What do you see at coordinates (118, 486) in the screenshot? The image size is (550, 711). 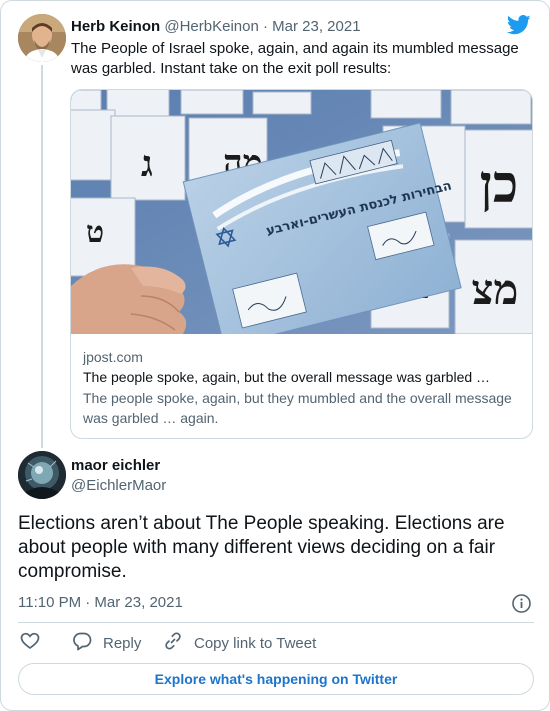 I see `author-handle: @EichlerMaor` at bounding box center [118, 486].